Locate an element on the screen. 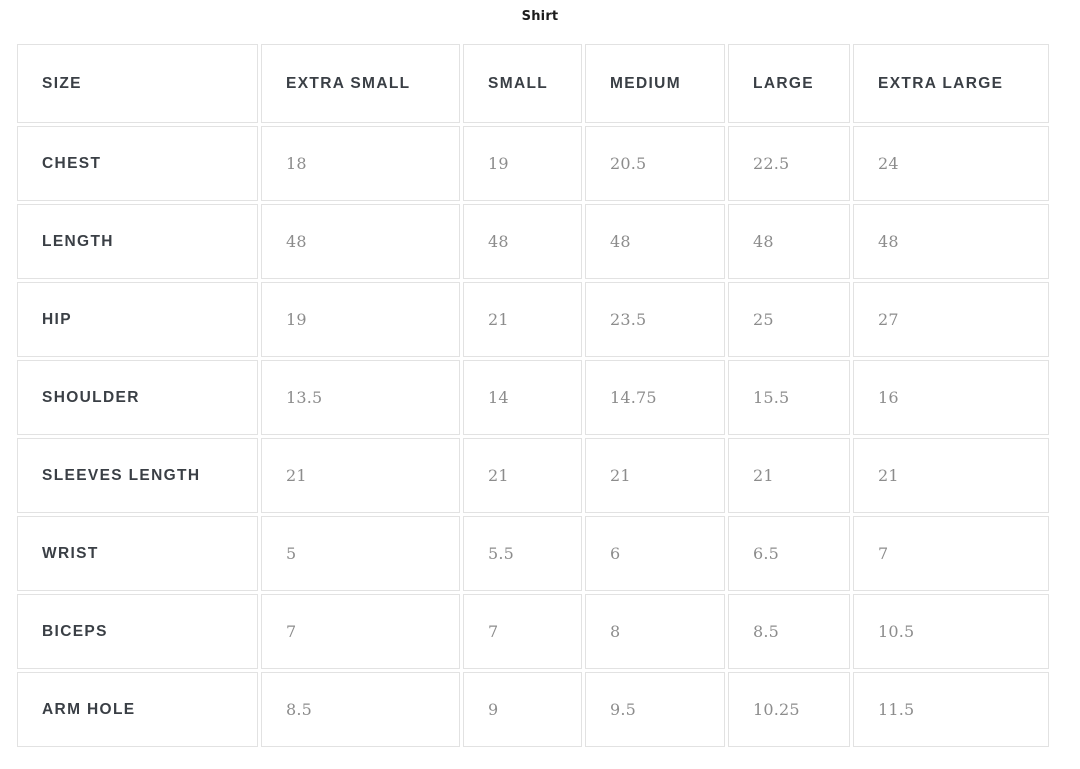 This screenshot has width=1080, height=769. table-row: LENGTH 48 48 48 48 48 is located at coordinates (533, 241).